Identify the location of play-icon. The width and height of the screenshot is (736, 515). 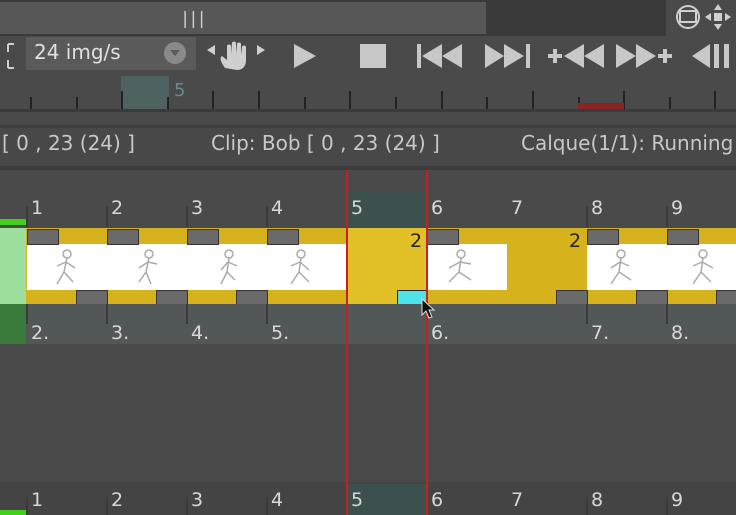
(305, 56).